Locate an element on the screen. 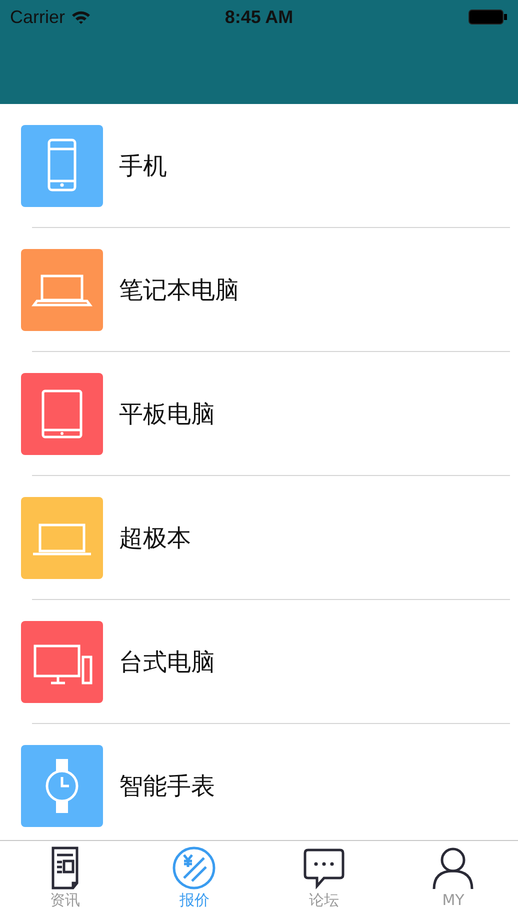 This screenshot has height=920, width=518. battery-icon is located at coordinates (488, 17).